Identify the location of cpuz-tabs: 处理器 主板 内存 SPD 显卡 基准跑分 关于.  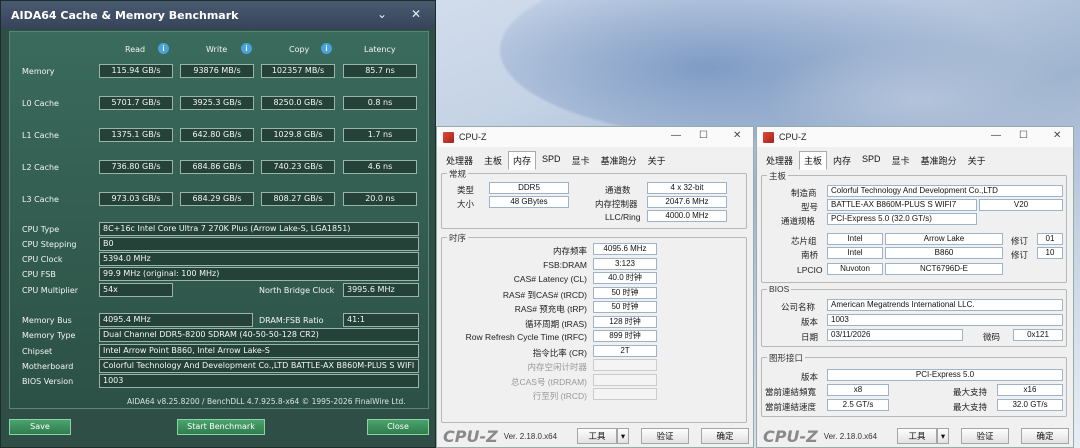
(556, 160).